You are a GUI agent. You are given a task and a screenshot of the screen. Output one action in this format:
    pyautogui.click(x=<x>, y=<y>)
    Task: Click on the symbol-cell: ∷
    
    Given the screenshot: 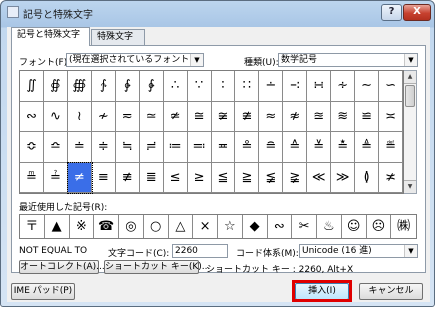 What is the action you would take?
    pyautogui.click(x=247, y=86)
    